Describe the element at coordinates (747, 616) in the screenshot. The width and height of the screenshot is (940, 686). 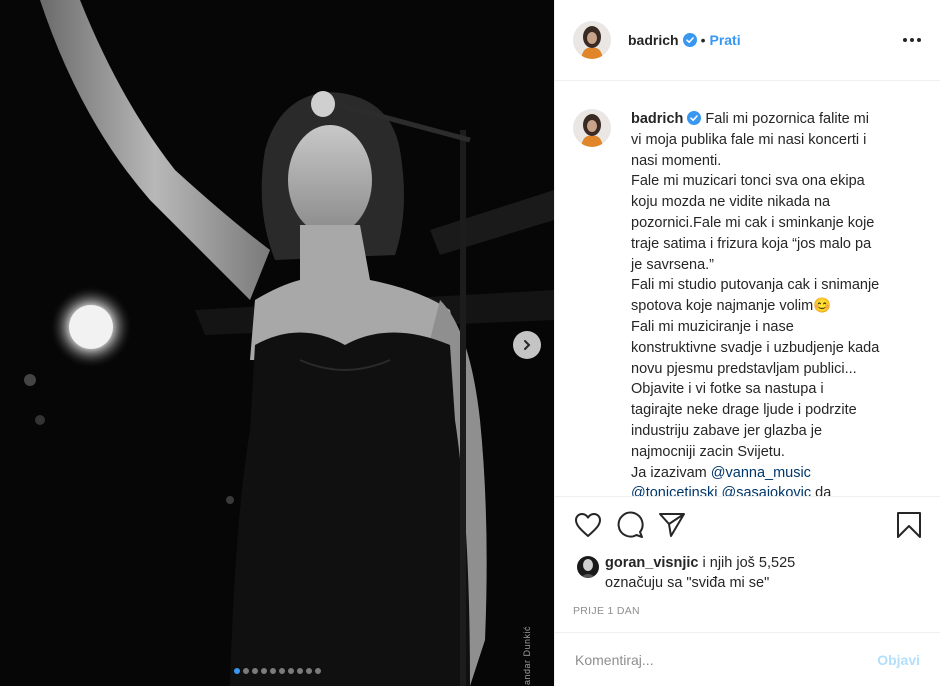
I see `post-timestamp: PRIJE 1 DAN` at that location.